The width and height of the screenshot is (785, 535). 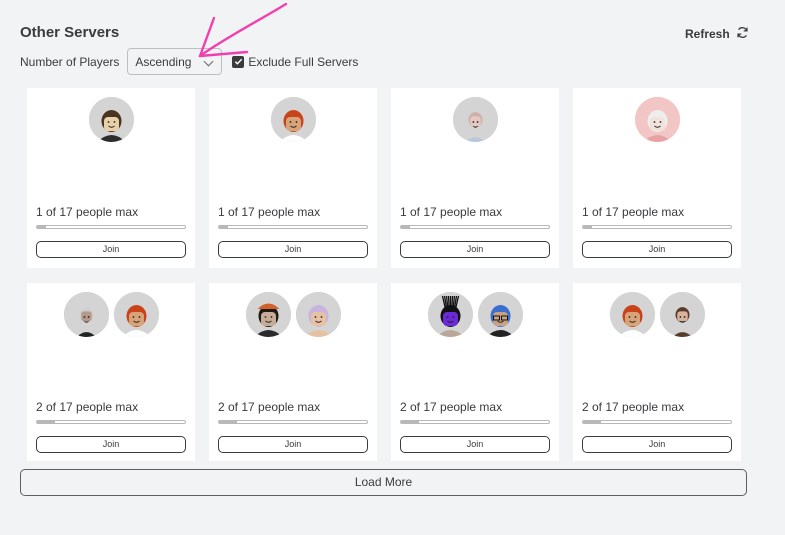 What do you see at coordinates (707, 34) in the screenshot?
I see `refresh-label: Refresh` at bounding box center [707, 34].